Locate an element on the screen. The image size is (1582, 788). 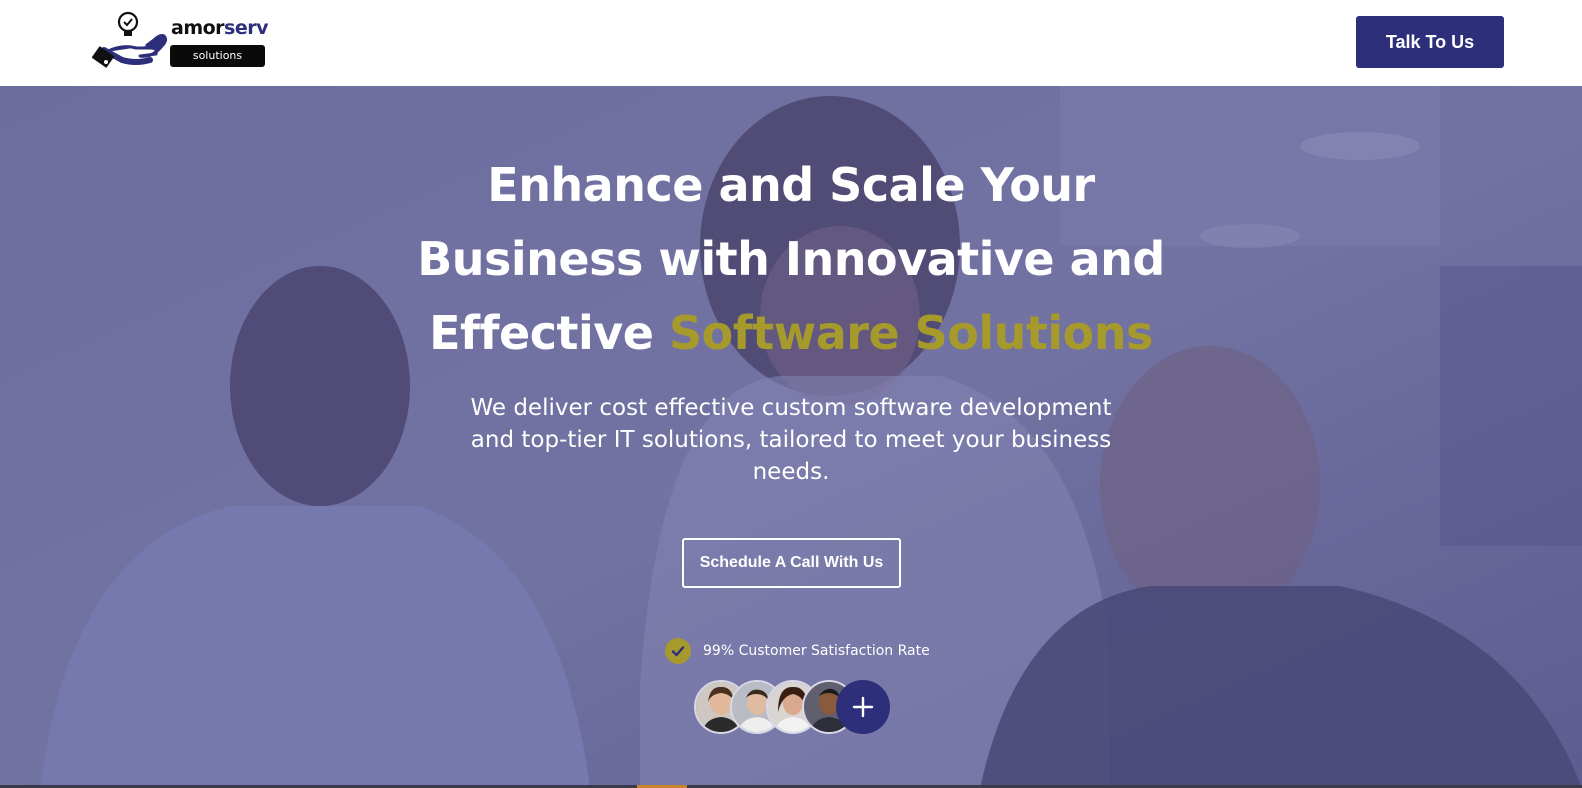
site-header: amorserv solutions Talk To Us is located at coordinates (791, 43).